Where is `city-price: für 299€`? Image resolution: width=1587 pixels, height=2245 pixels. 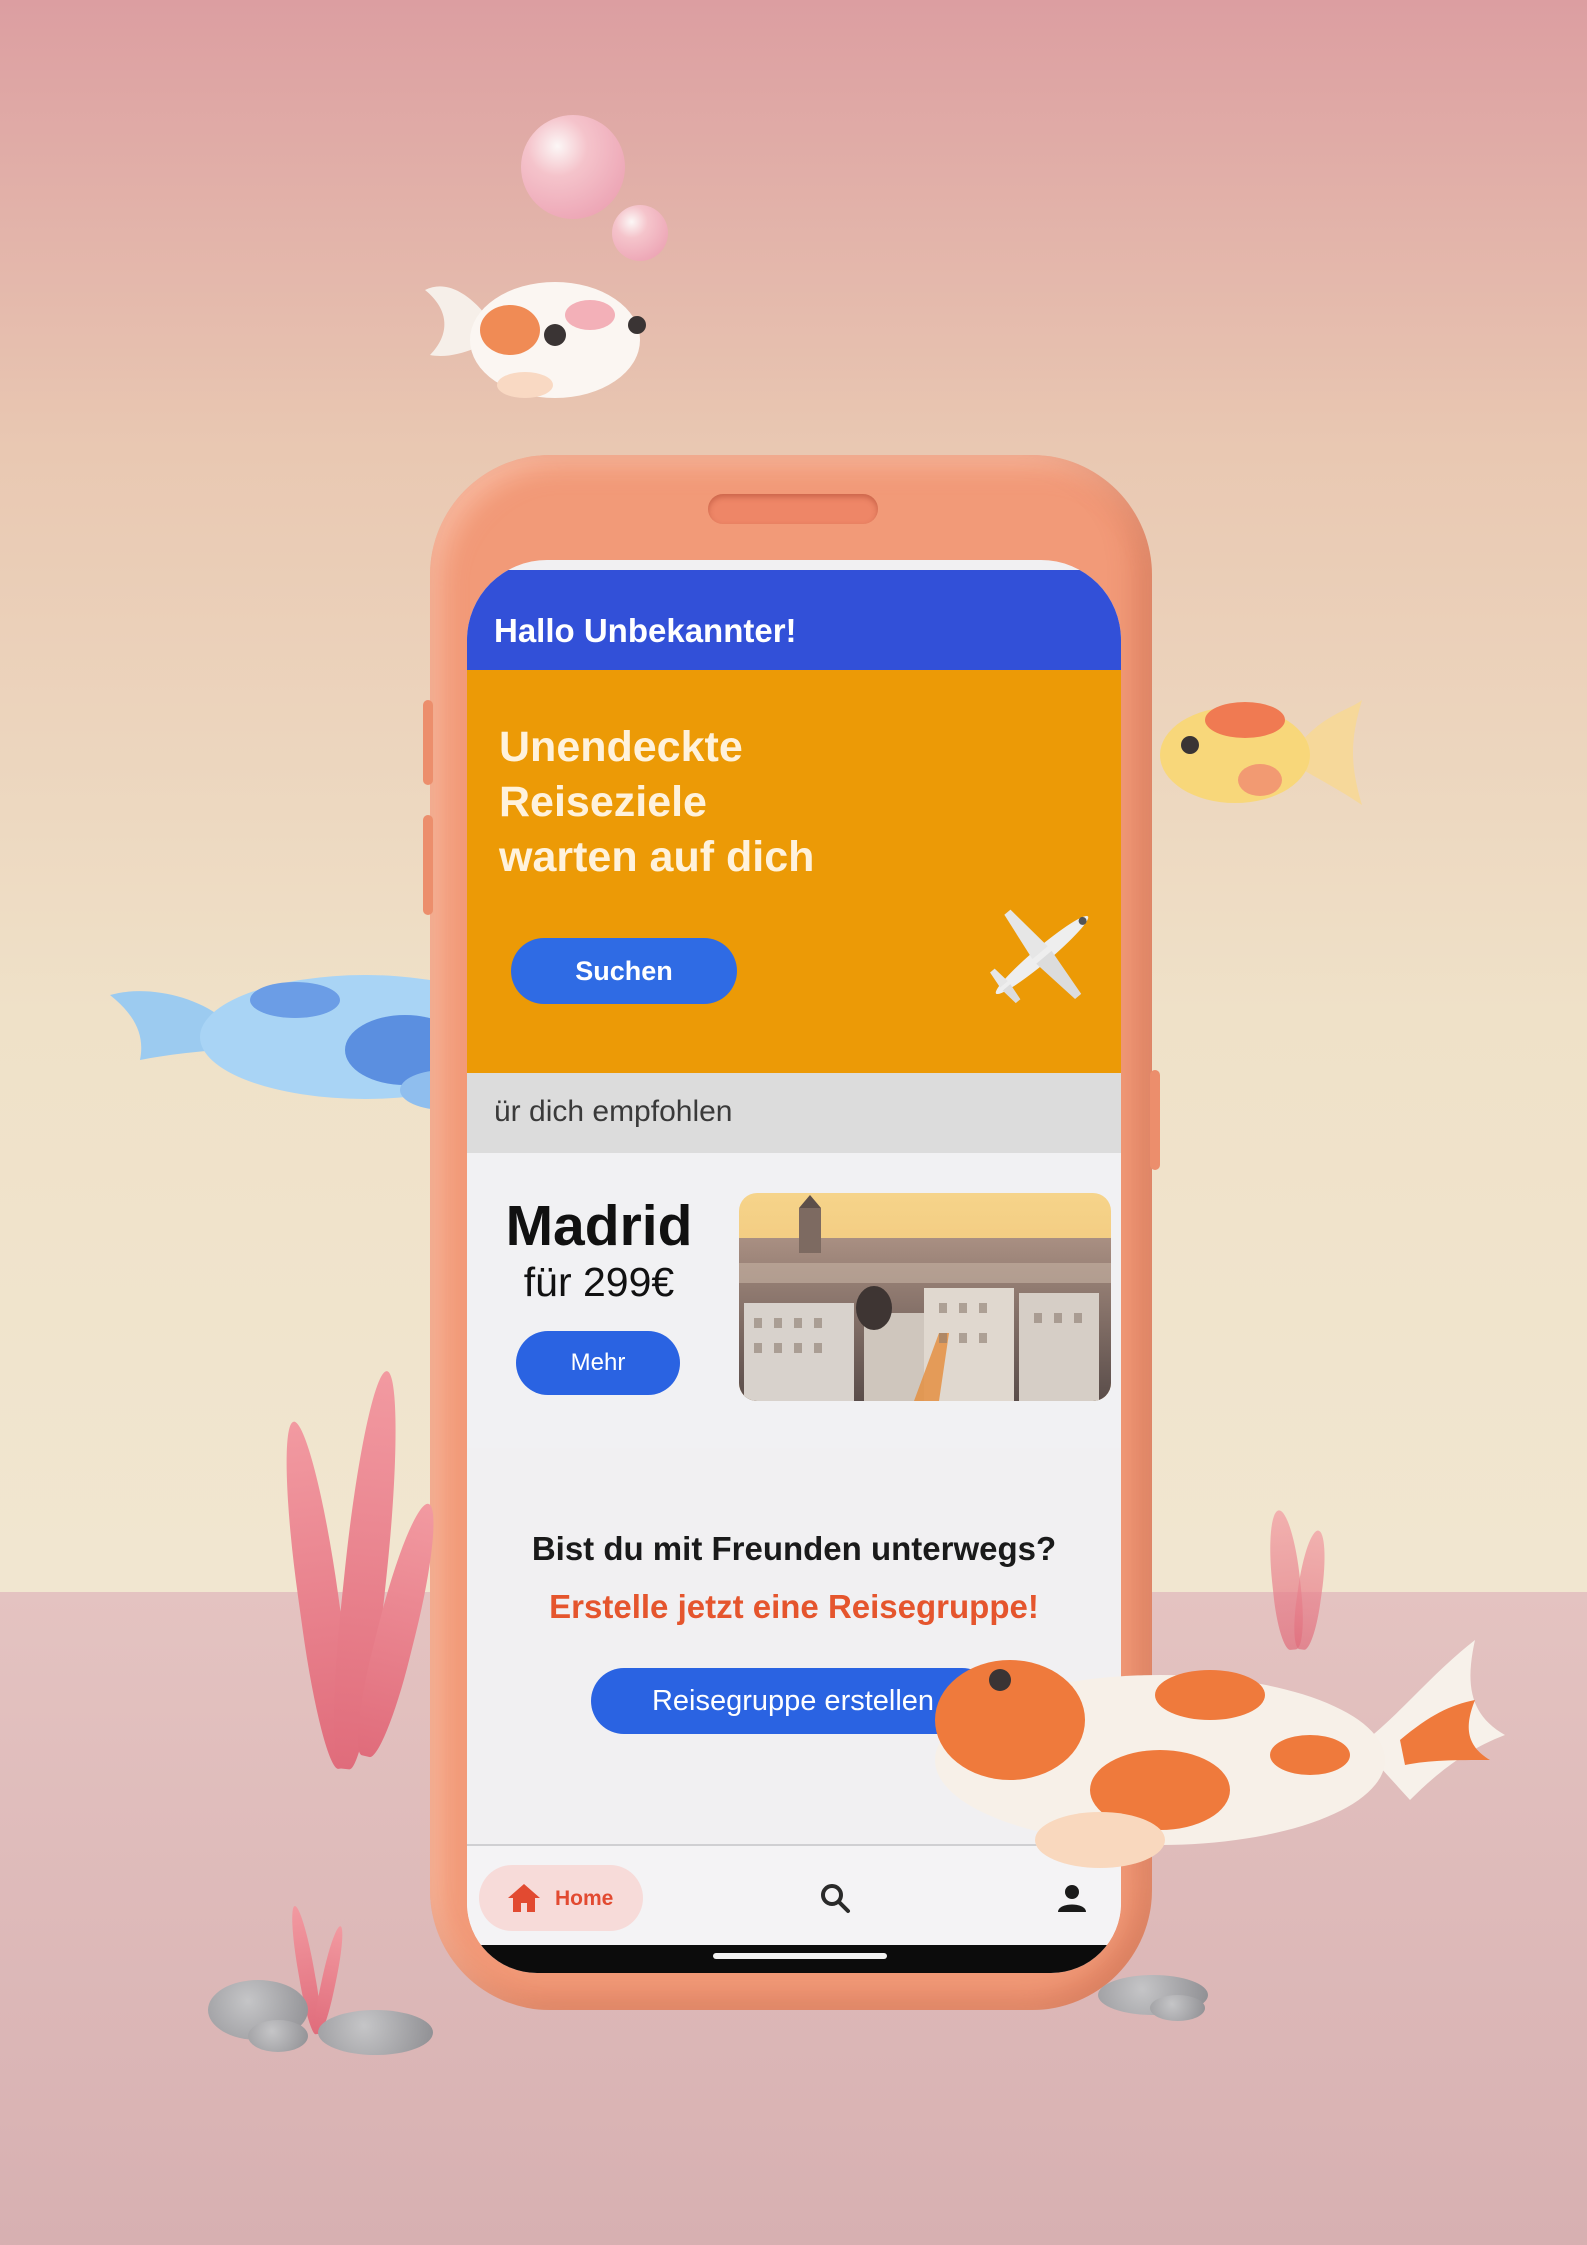 city-price: für 299€ is located at coordinates (599, 1282).